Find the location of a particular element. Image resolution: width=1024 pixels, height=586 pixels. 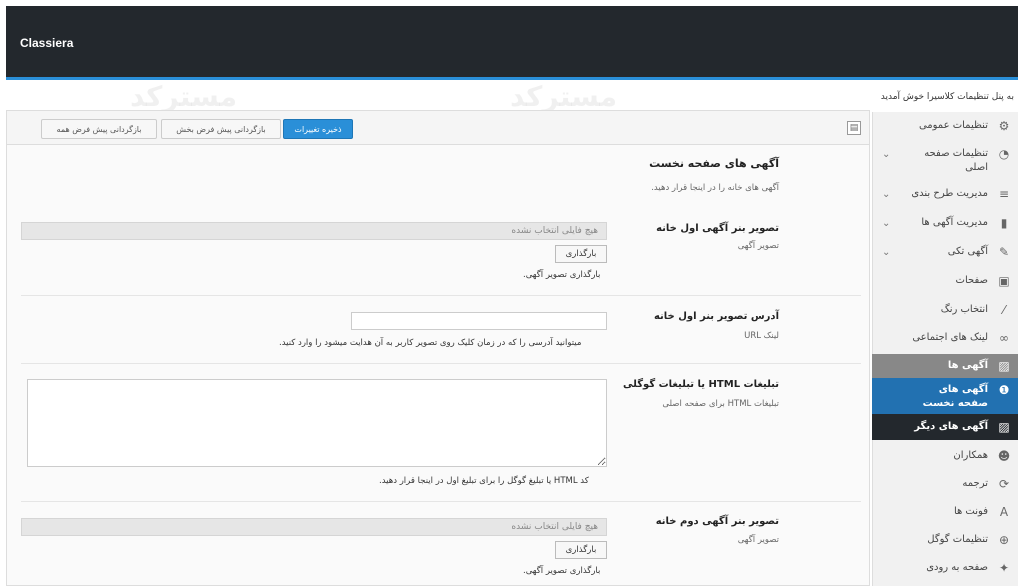

banner1-hint: بارگذاری تصویر آگهی. is located at coordinates (562, 275).